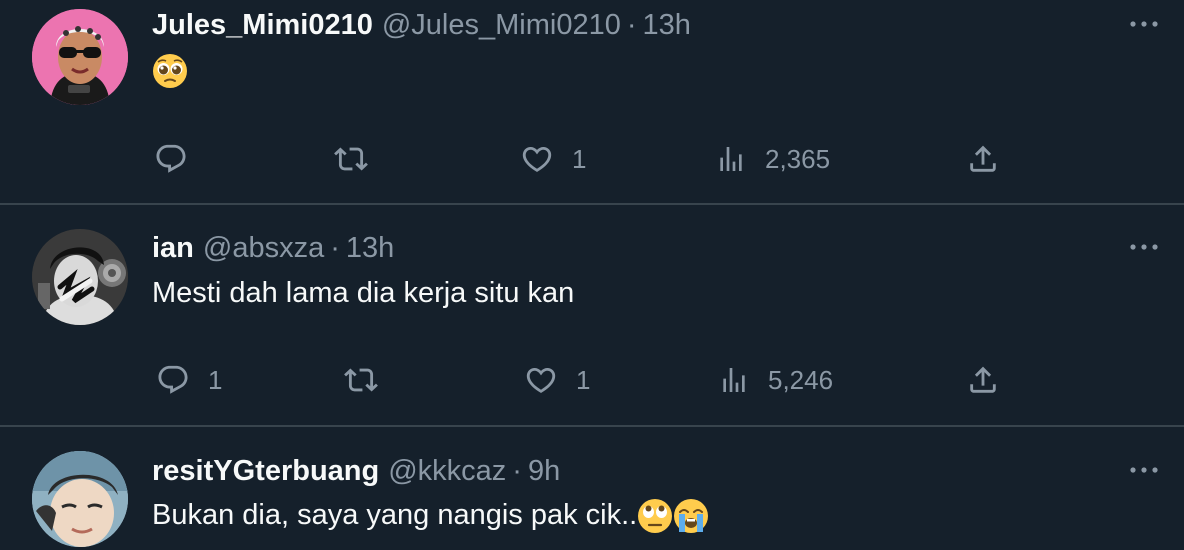  I want to click on view-count: 5,246, so click(801, 379).